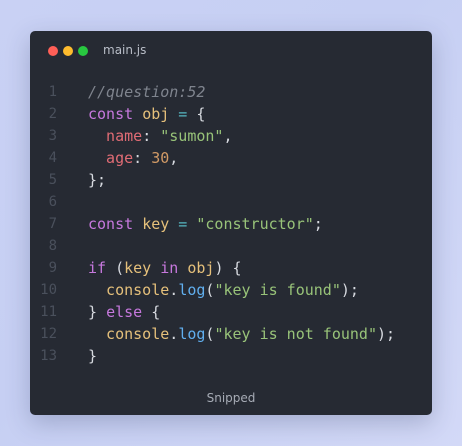  Describe the element at coordinates (111, 158) in the screenshot. I see `code-token: age` at that location.